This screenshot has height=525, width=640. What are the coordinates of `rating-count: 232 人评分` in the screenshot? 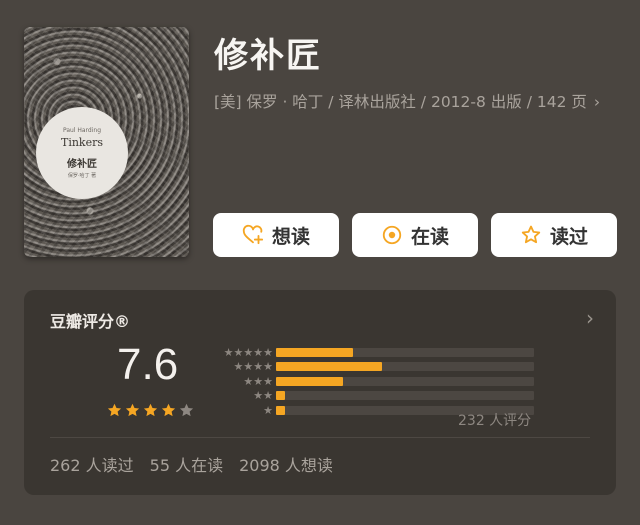 It's located at (495, 421).